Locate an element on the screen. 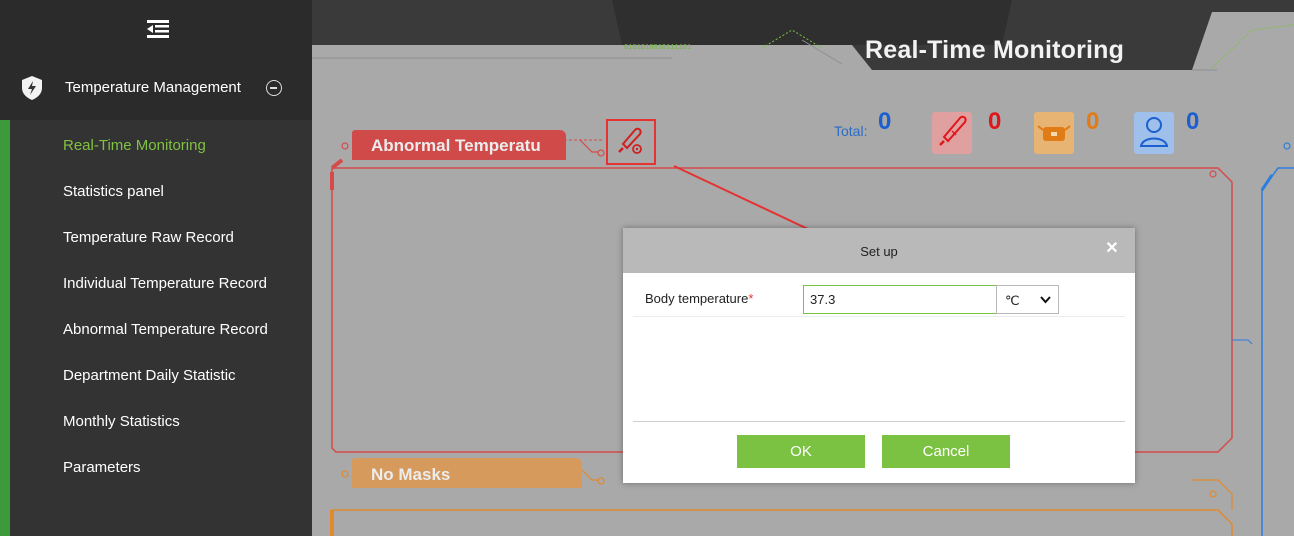 This screenshot has width=1294, height=536. dialog-header: Set up ✕ is located at coordinates (879, 250).